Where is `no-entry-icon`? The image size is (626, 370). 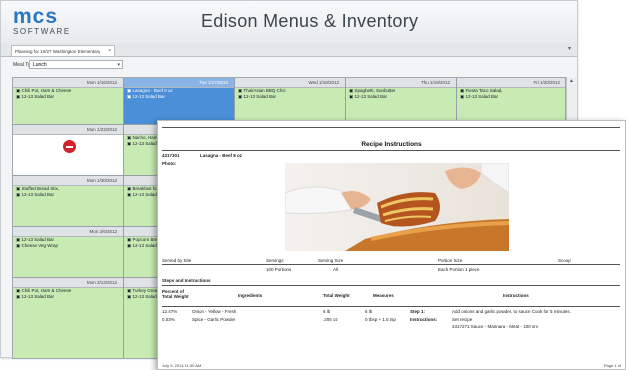 no-entry-icon is located at coordinates (69, 146).